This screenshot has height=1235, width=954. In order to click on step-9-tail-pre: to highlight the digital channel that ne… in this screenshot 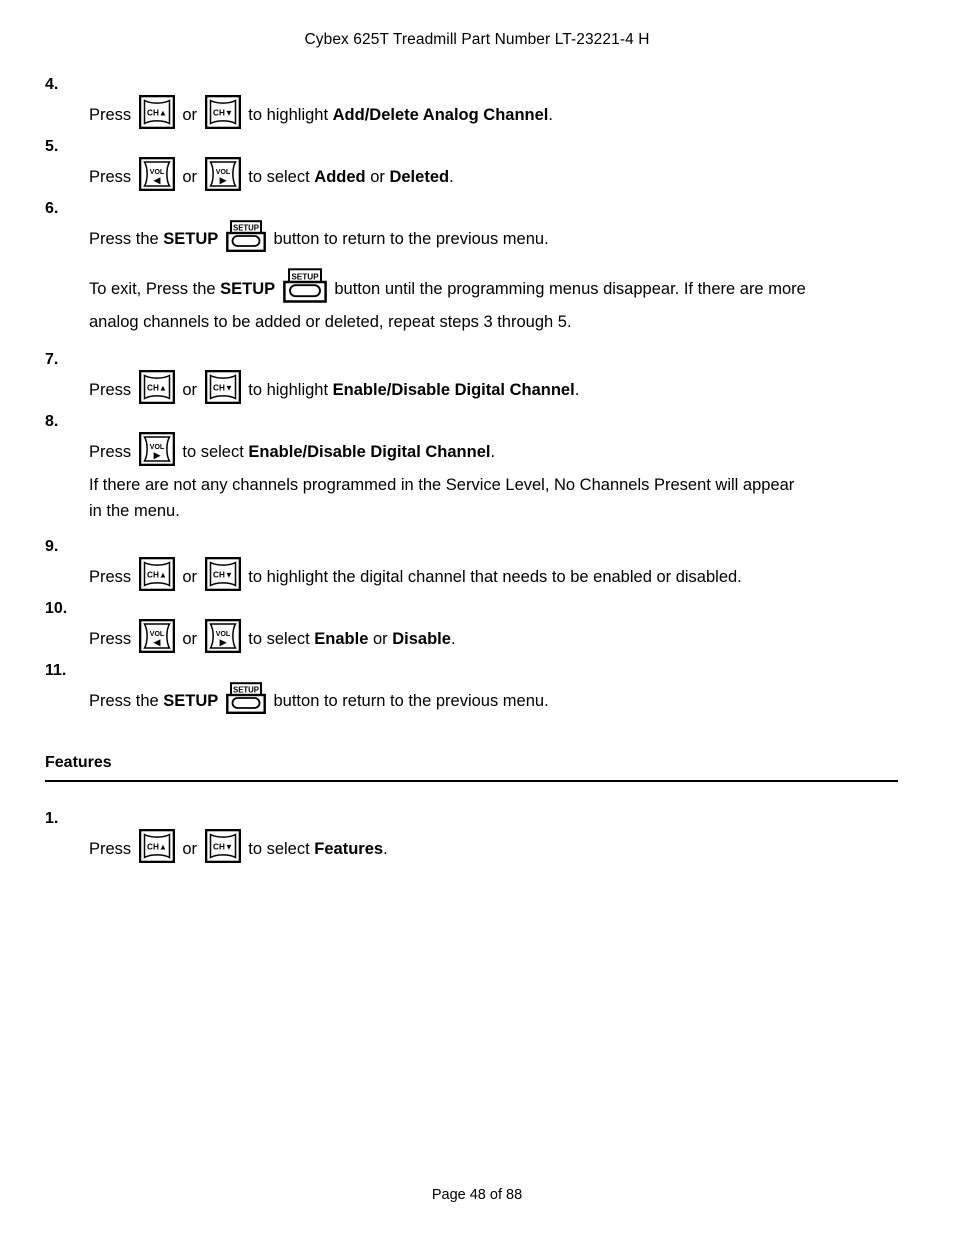, I will do `click(495, 577)`.